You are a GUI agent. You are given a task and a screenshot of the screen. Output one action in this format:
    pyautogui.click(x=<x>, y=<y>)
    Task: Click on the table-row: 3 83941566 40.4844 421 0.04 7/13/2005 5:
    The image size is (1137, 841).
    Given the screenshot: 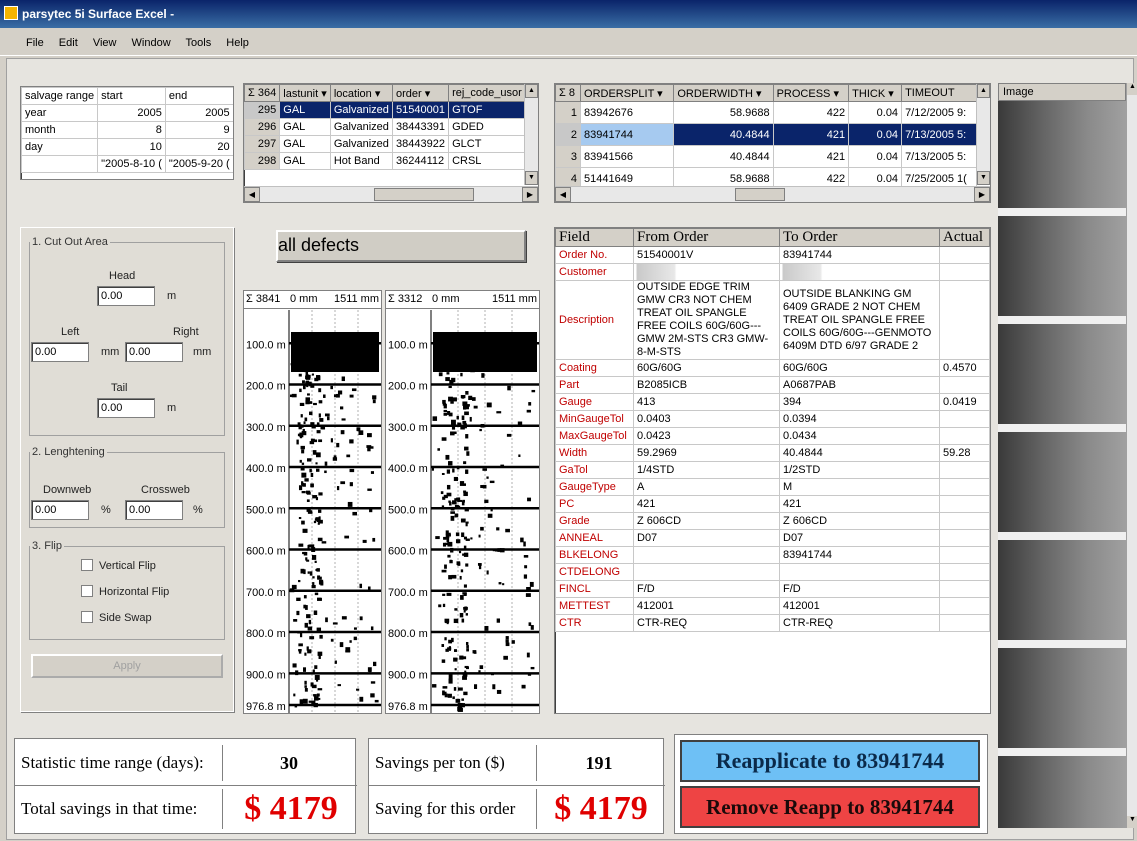 What is the action you would take?
    pyautogui.click(x=766, y=156)
    